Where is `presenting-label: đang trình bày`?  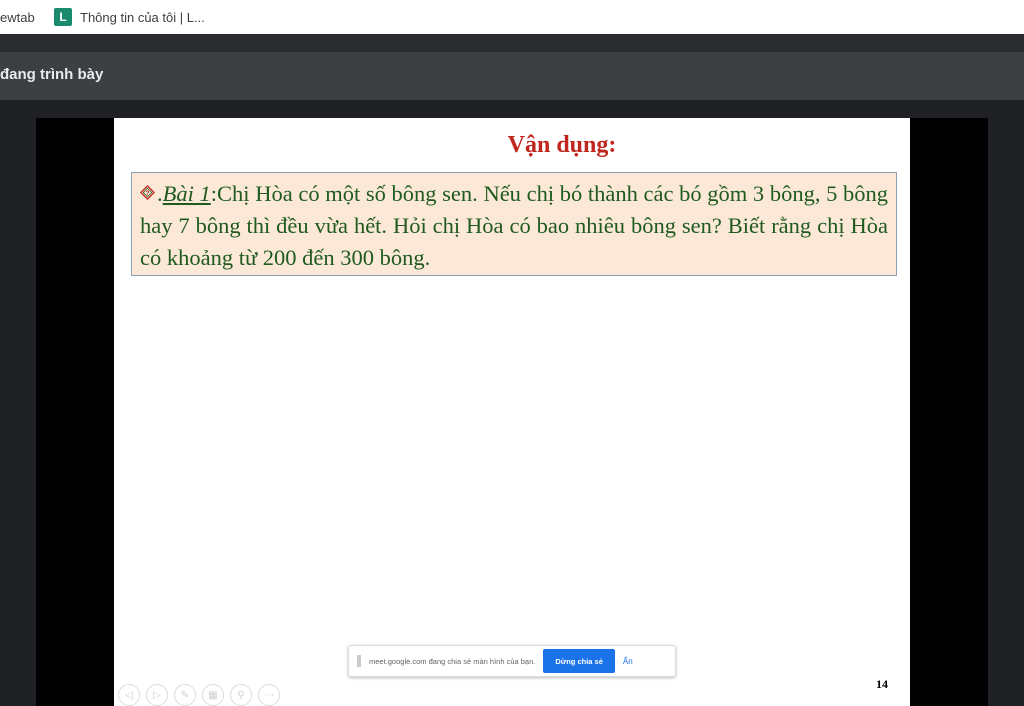 presenting-label: đang trình bày is located at coordinates (52, 74).